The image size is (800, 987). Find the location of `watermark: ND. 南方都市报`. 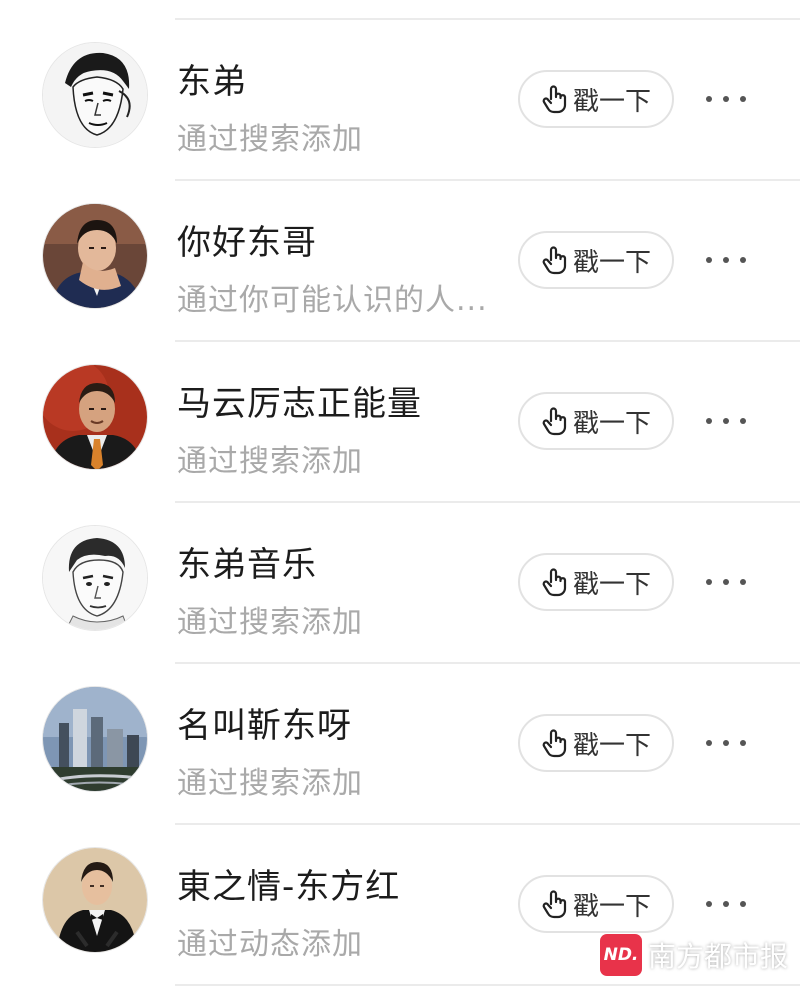

watermark: ND. 南方都市报 is located at coordinates (694, 955).